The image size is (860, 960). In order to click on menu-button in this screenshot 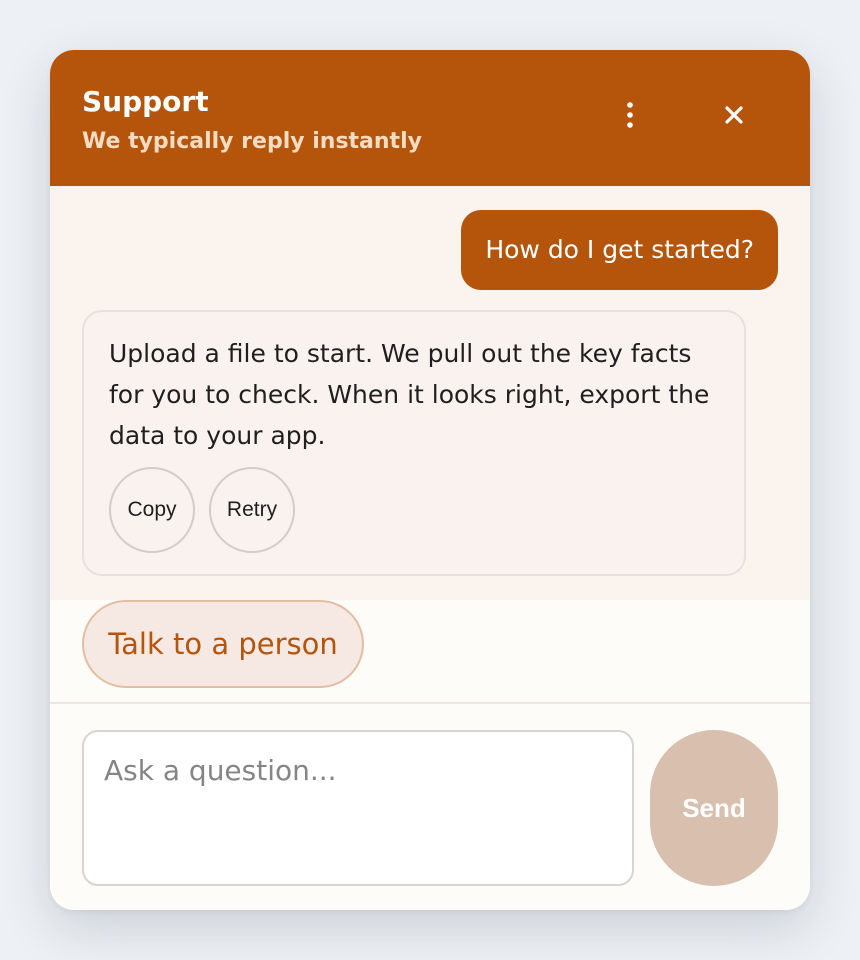, I will do `click(630, 115)`.